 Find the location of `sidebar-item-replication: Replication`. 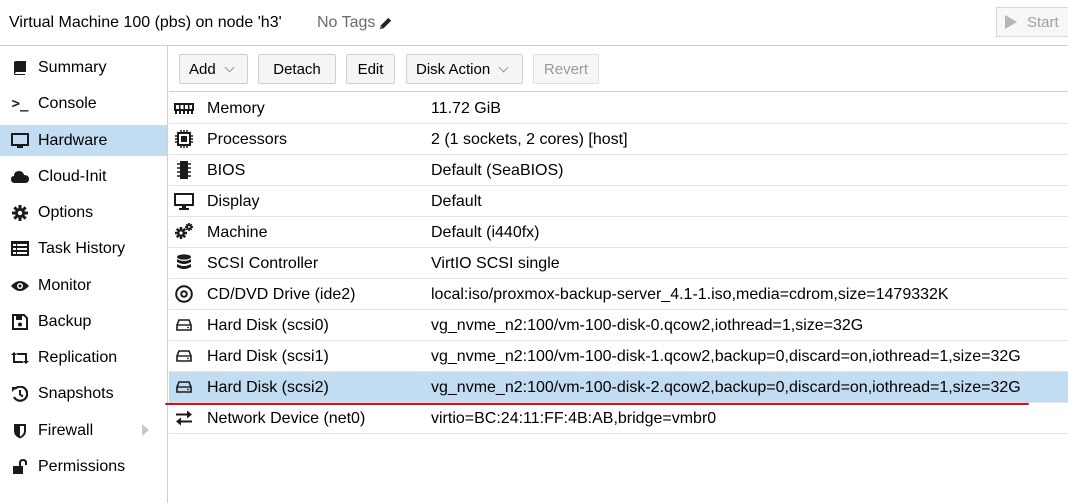

sidebar-item-replication: Replication is located at coordinates (83, 357).